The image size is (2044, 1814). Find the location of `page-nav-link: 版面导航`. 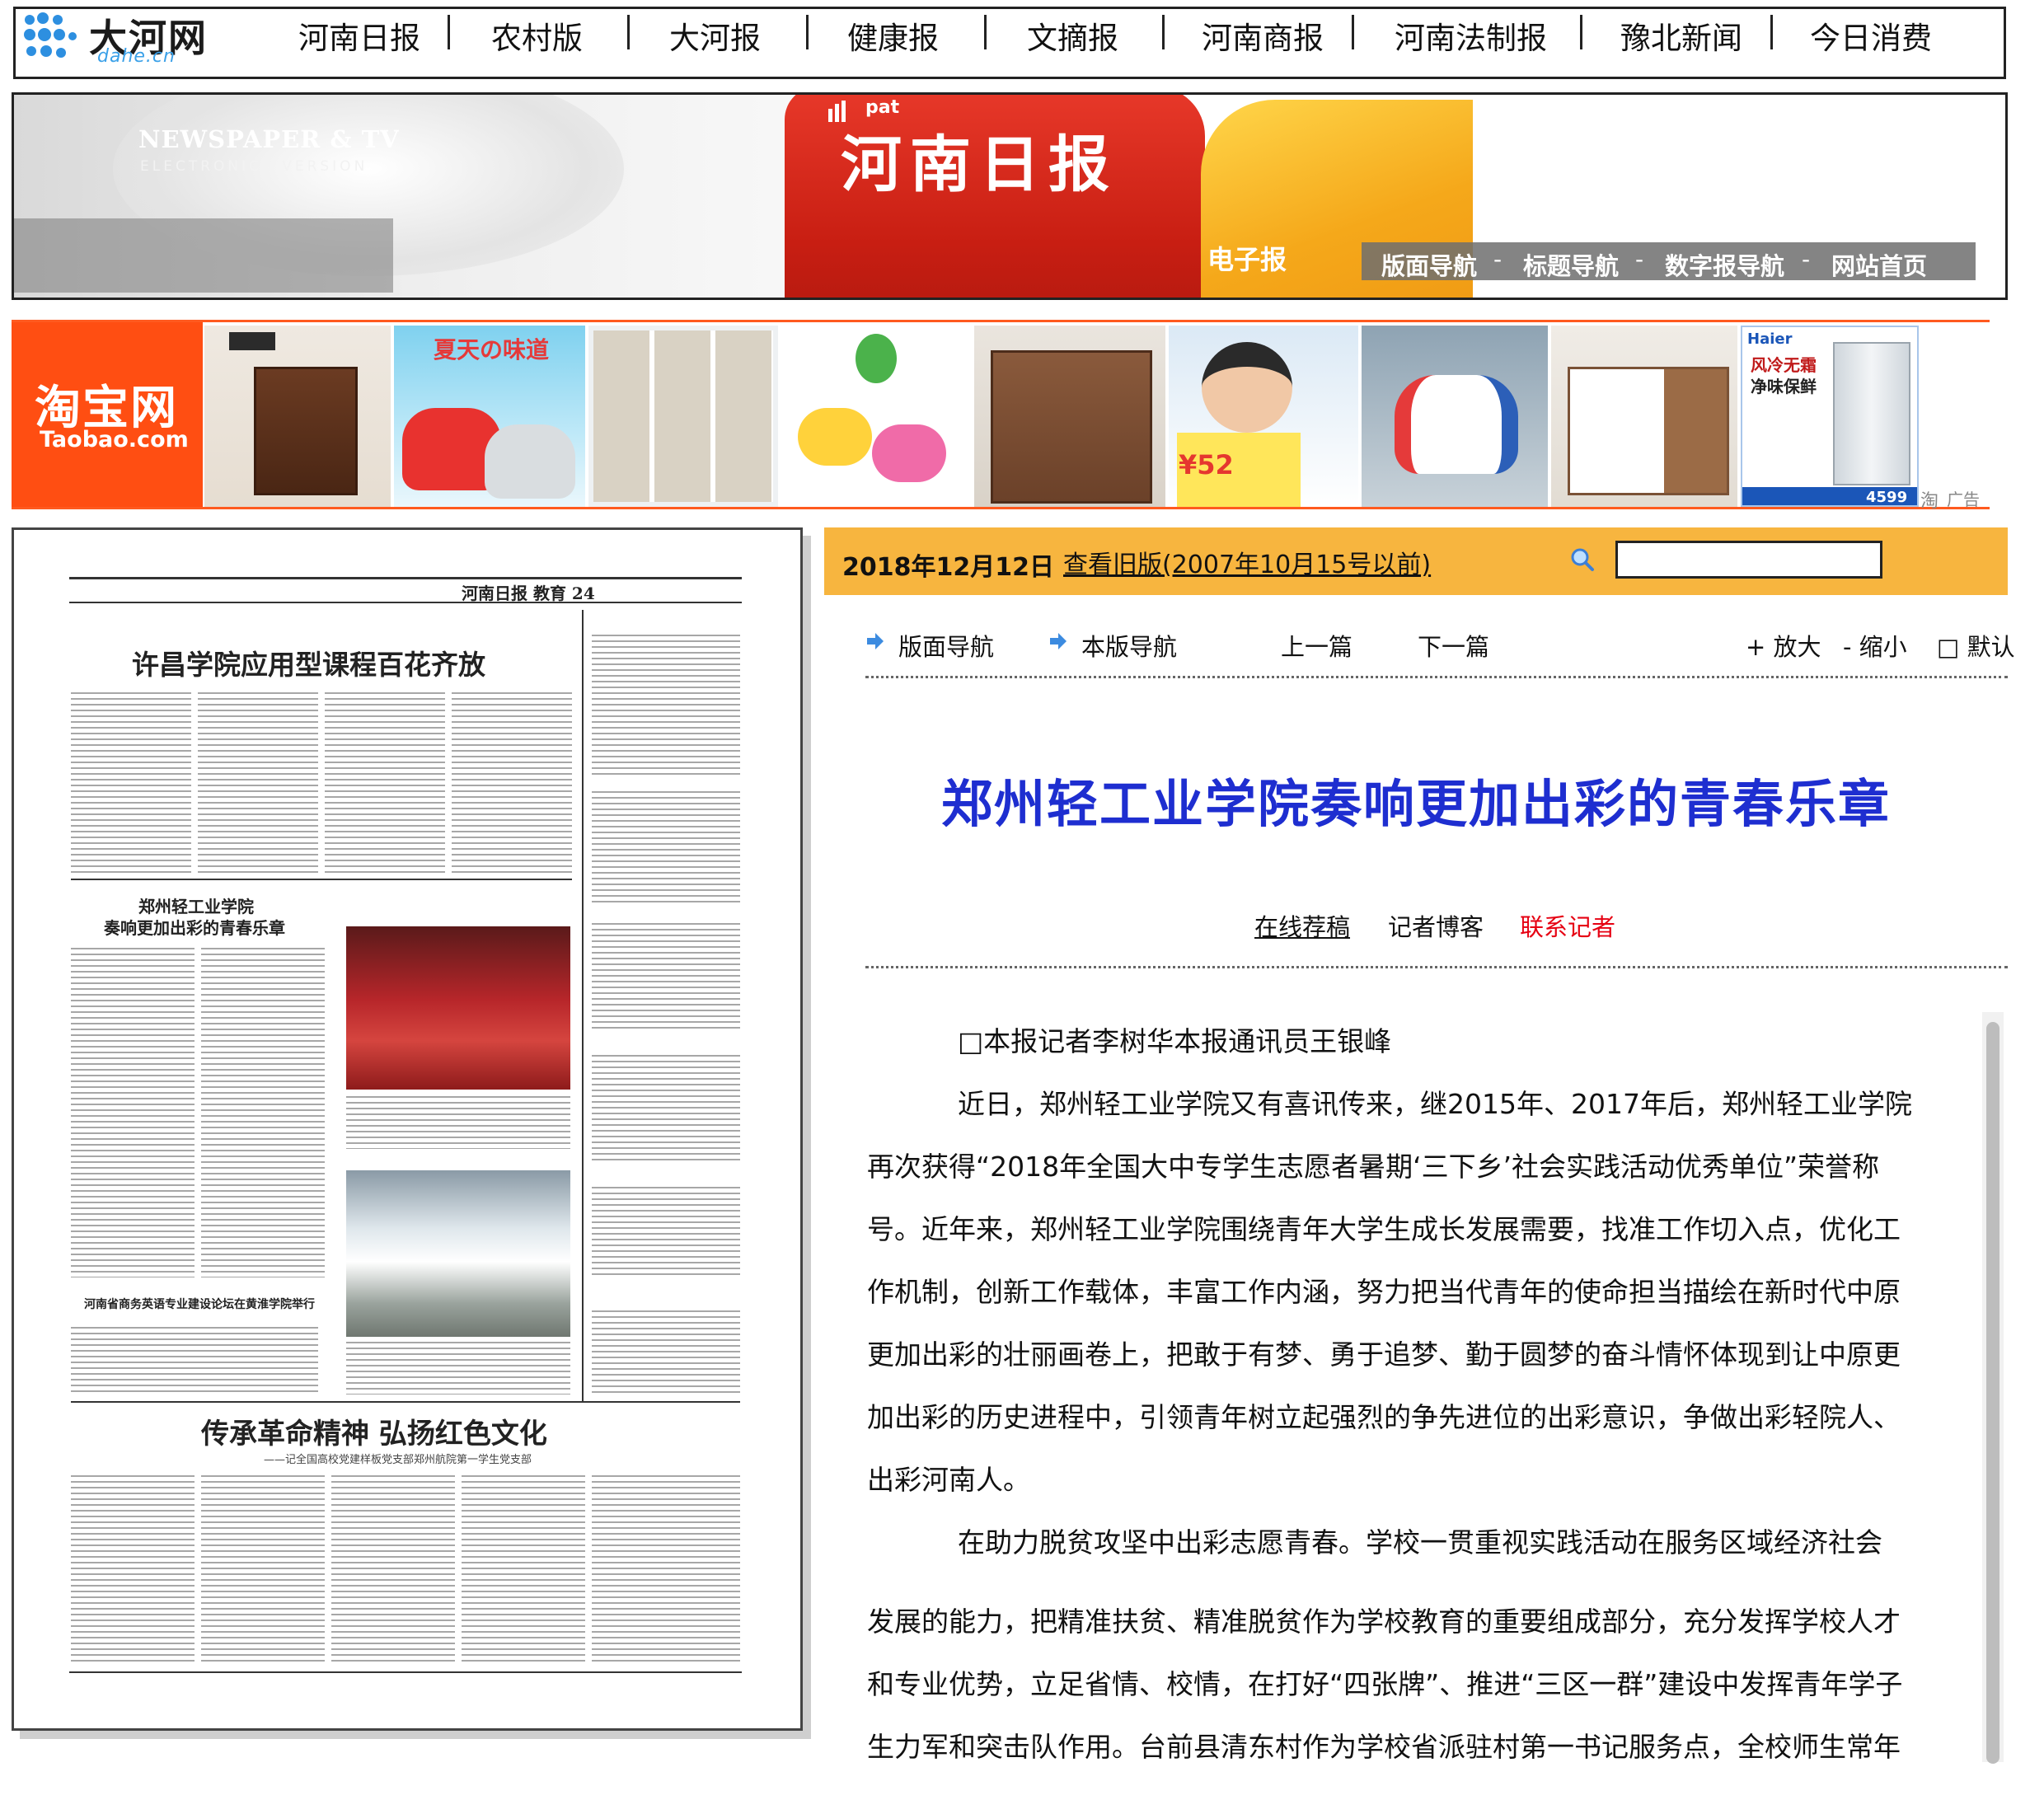

page-nav-link: 版面导航 is located at coordinates (946, 645).